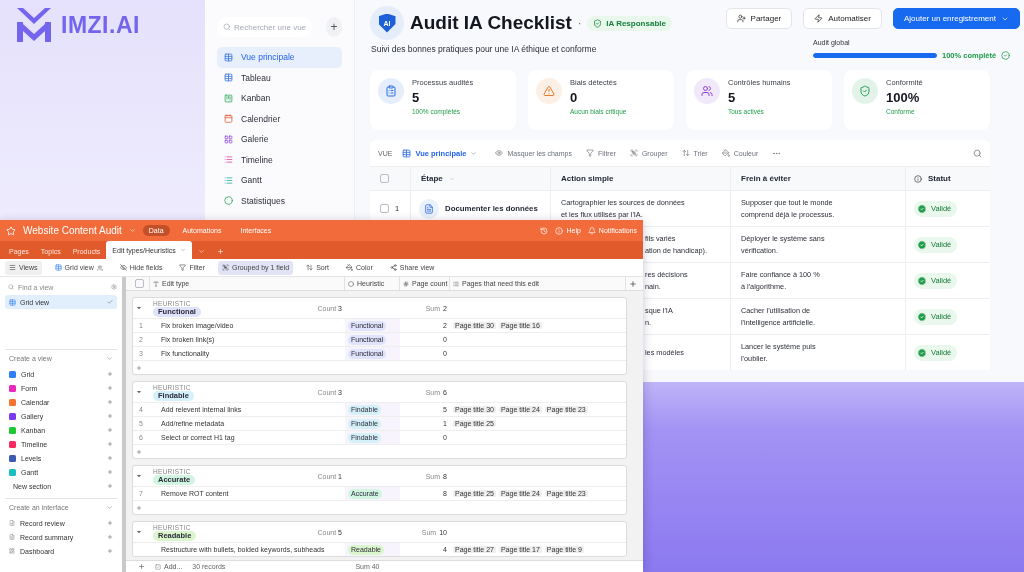 Image resolution: width=1024 pixels, height=572 pixels. I want to click on search-button, so click(977, 153).